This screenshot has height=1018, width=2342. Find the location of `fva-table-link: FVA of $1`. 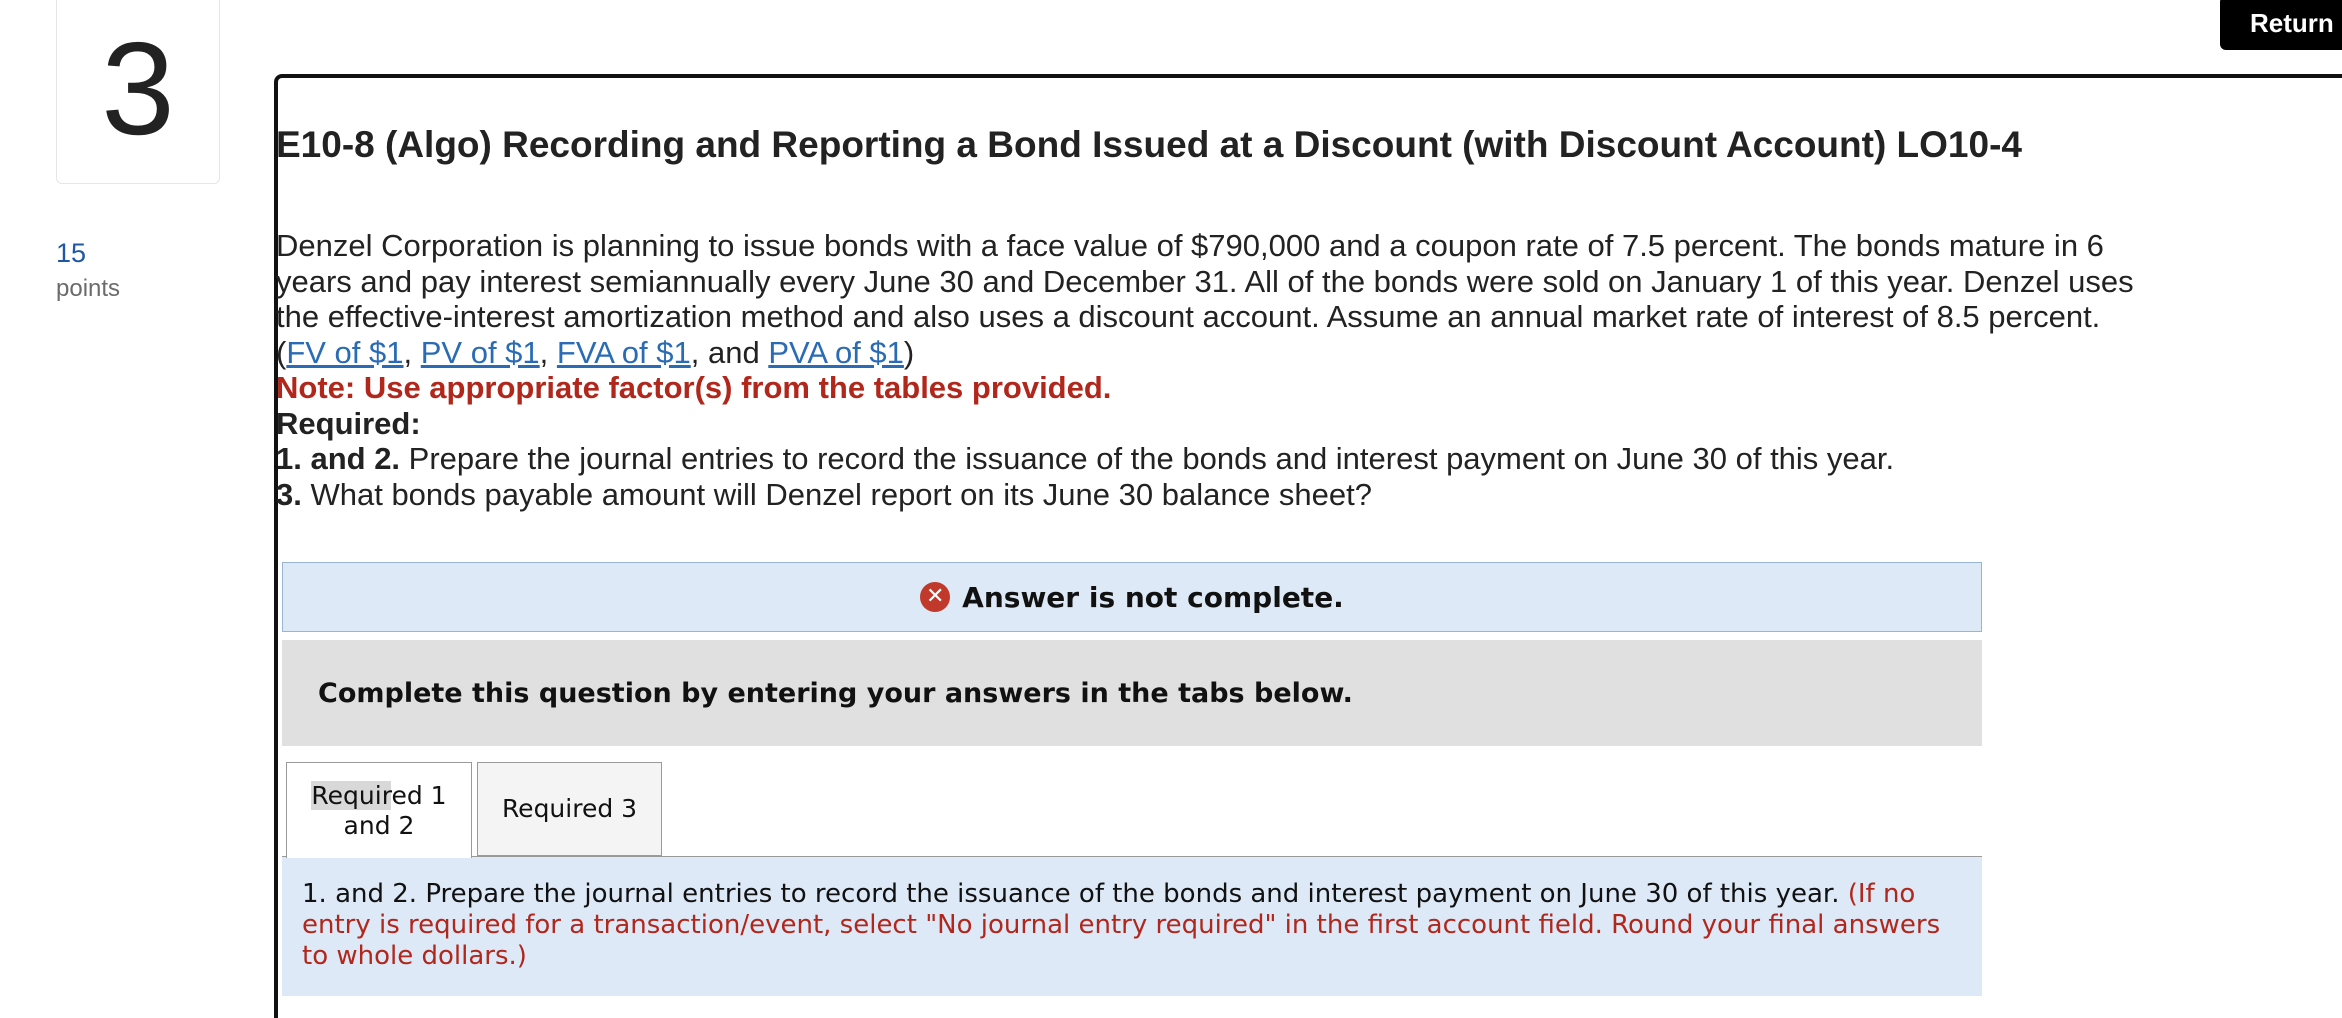

fva-table-link: FVA of $1 is located at coordinates (624, 352).